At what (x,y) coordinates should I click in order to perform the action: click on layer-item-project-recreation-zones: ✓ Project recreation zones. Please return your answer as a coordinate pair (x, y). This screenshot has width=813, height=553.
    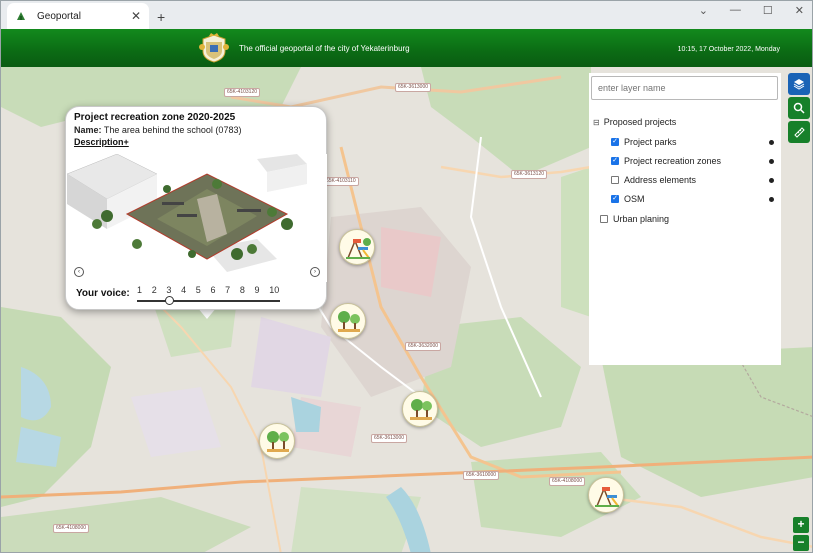
    Looking at the image, I should click on (666, 161).